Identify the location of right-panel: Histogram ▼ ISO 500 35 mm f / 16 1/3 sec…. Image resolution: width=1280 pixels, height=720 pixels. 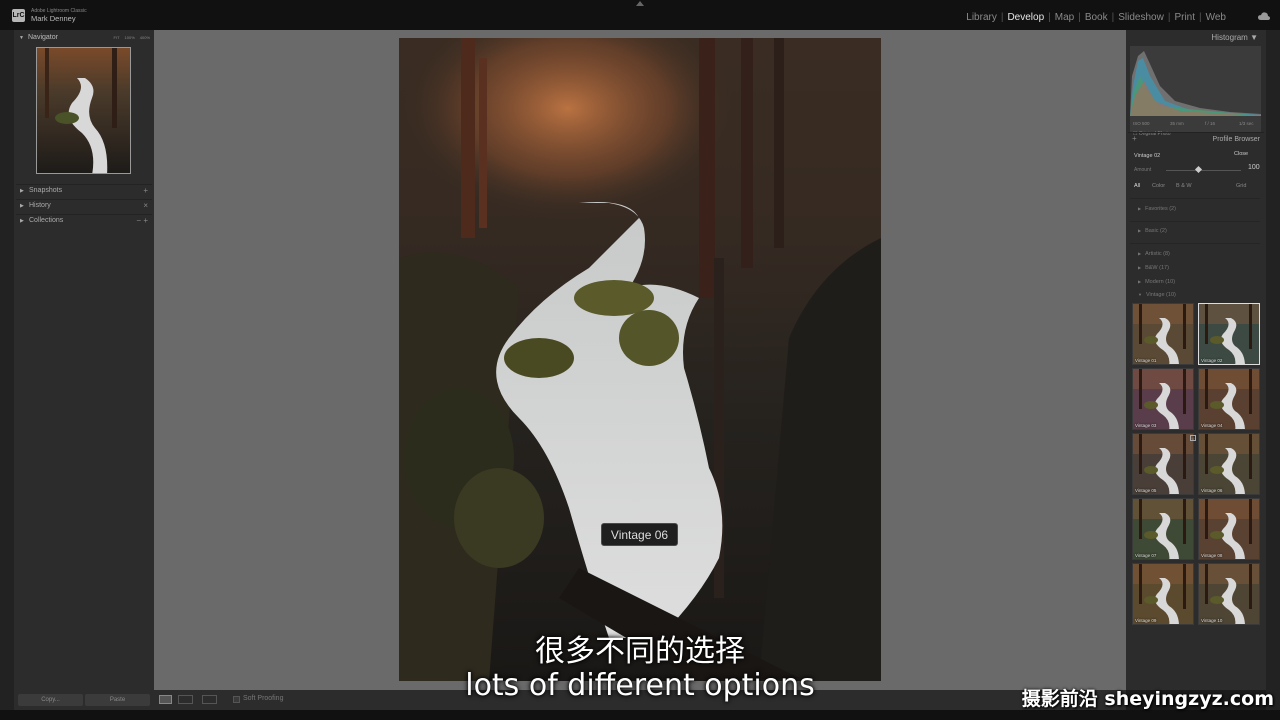
(1196, 360).